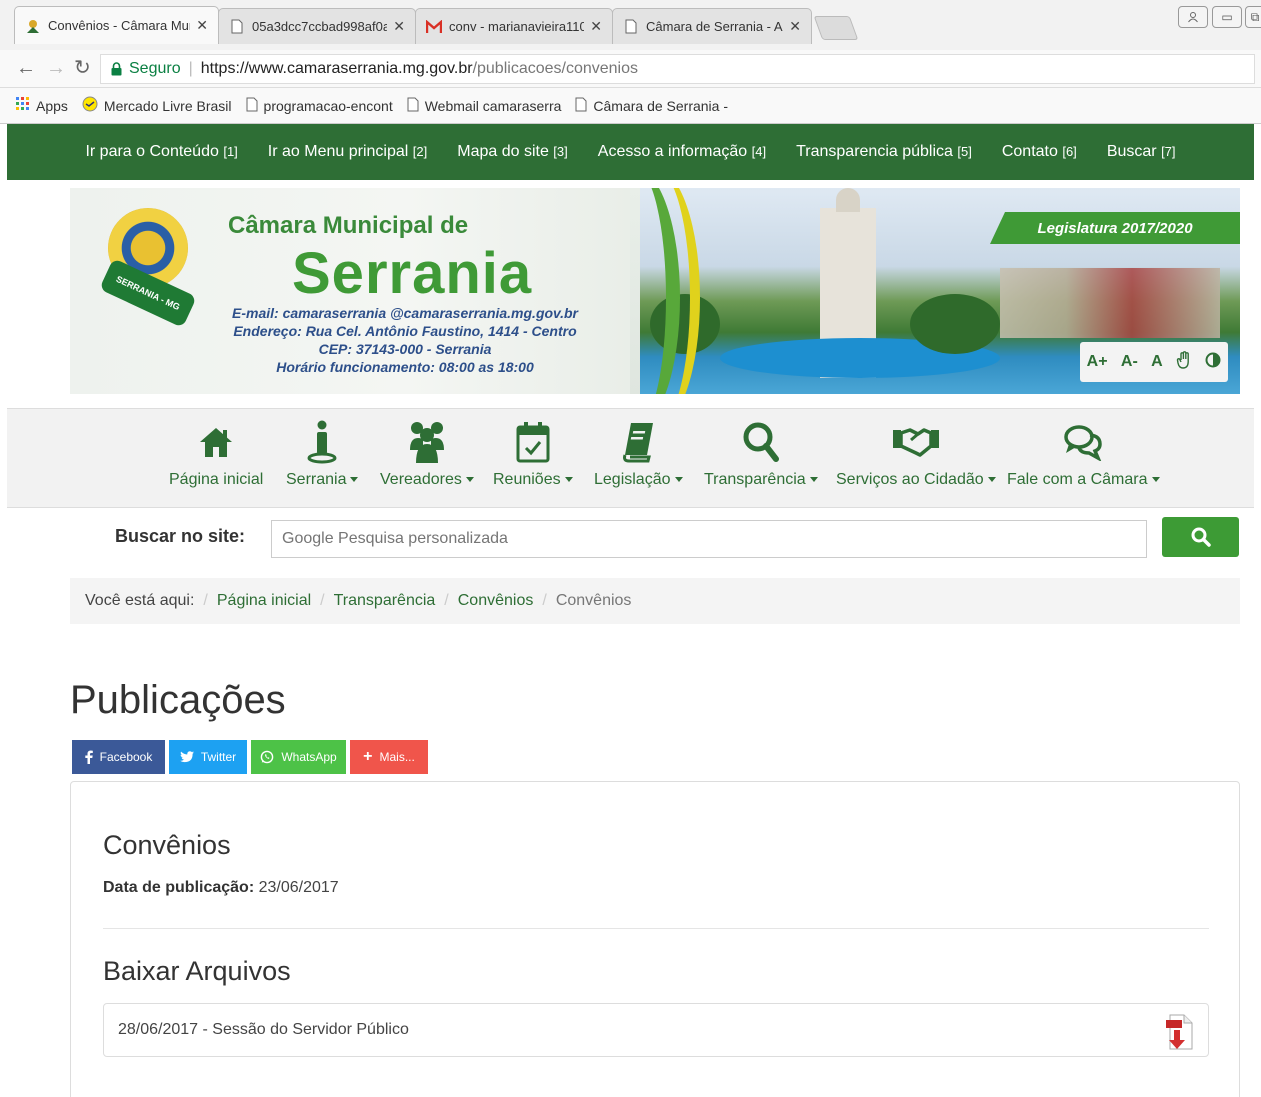 The height and width of the screenshot is (1097, 1261). I want to click on site-search-button, so click(1200, 537).